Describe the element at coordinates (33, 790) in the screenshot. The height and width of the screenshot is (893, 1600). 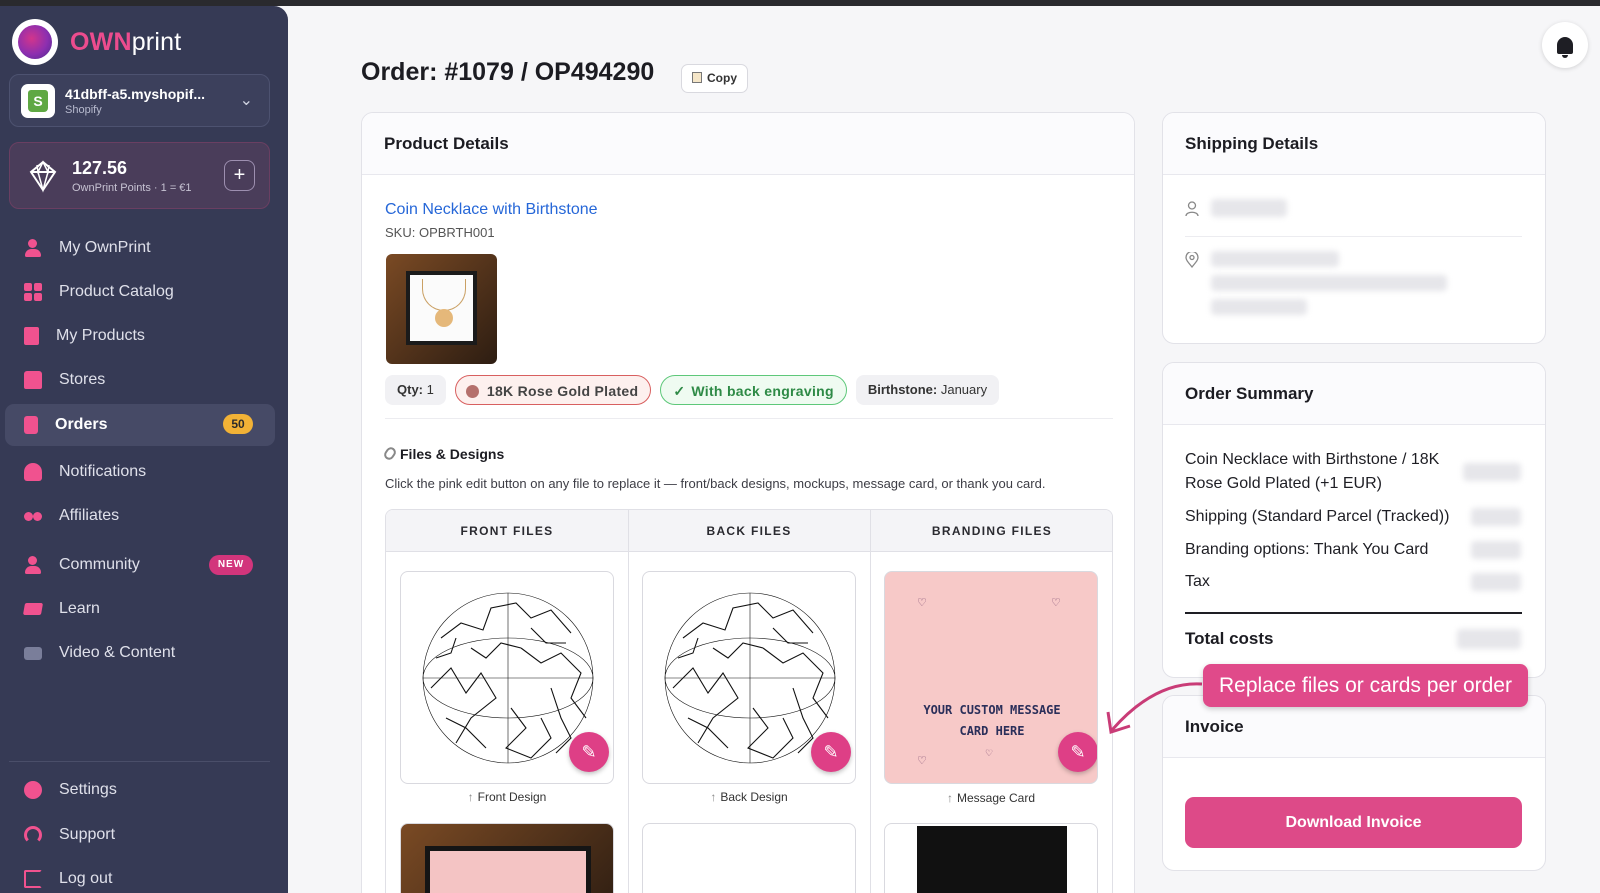
I see `gear-icon` at that location.